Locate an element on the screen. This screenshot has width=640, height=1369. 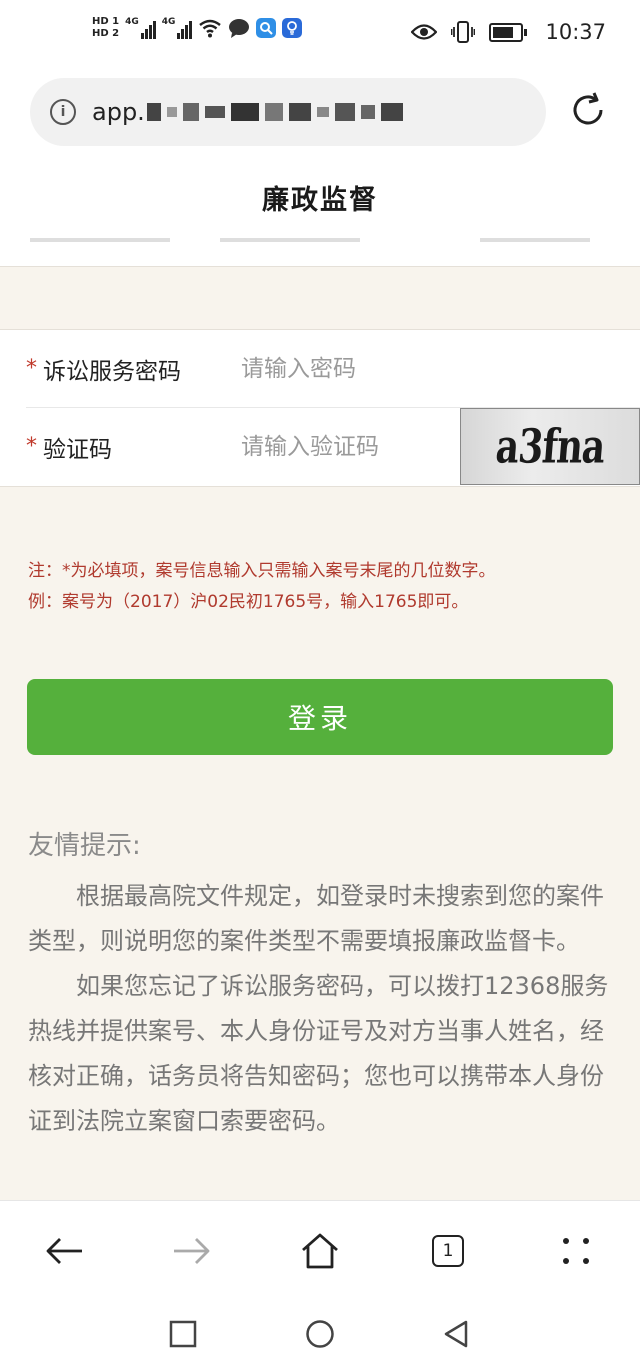
wifi-icon is located at coordinates (210, 28).